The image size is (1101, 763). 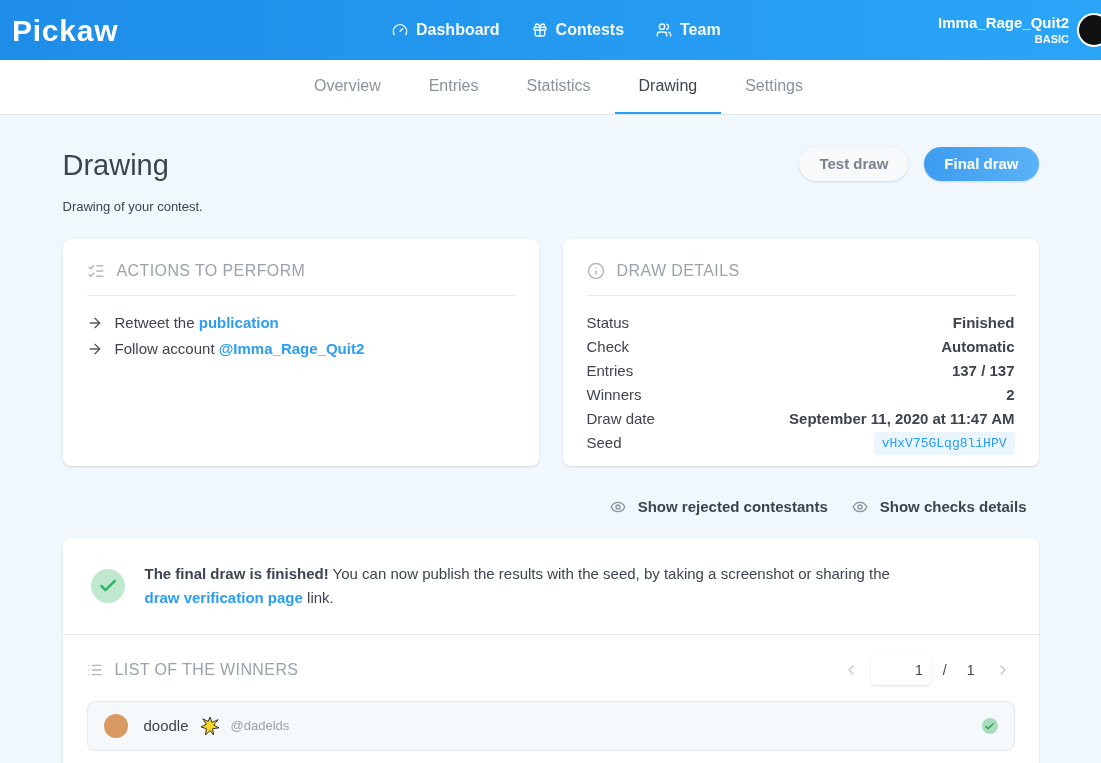 I want to click on winner-row: doodle @dadelds, so click(x=550, y=726).